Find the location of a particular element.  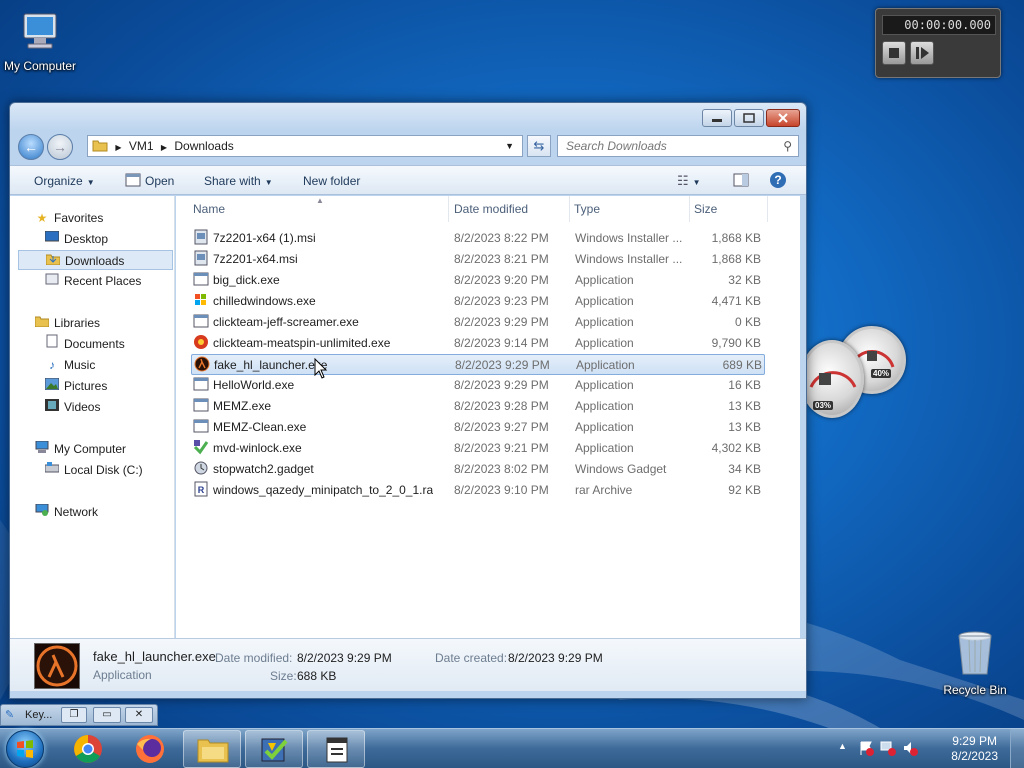

show-hidden-icons-button: ▲ is located at coordinates (842, 746).